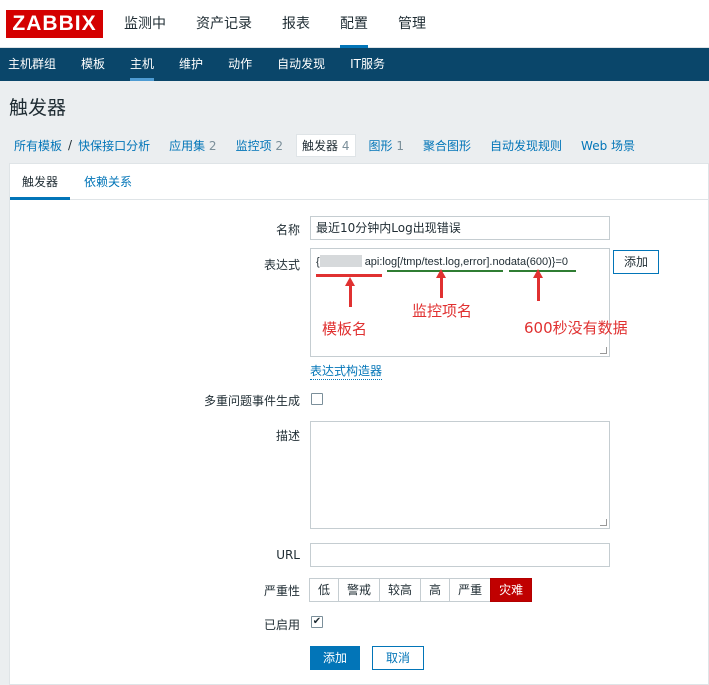 Image resolution: width=709 pixels, height=685 pixels. What do you see at coordinates (40, 182) in the screenshot?
I see `tab-trigger: 触发器` at bounding box center [40, 182].